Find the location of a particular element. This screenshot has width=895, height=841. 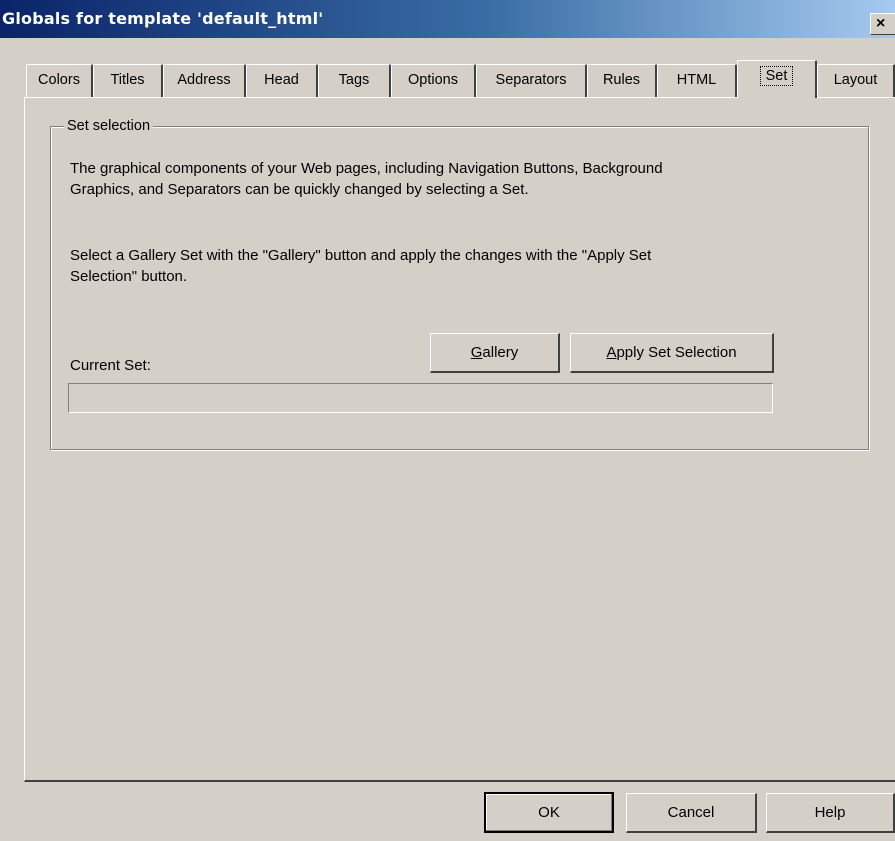

gallery-label: allery is located at coordinates (500, 352).